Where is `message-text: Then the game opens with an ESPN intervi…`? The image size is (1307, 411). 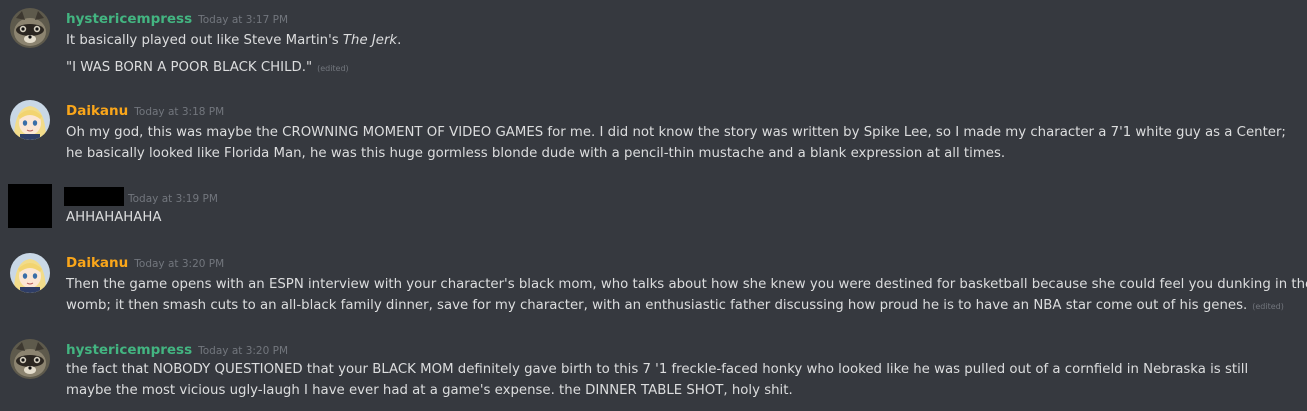 message-text: Then the game opens with an ESPN intervi… is located at coordinates (686, 284).